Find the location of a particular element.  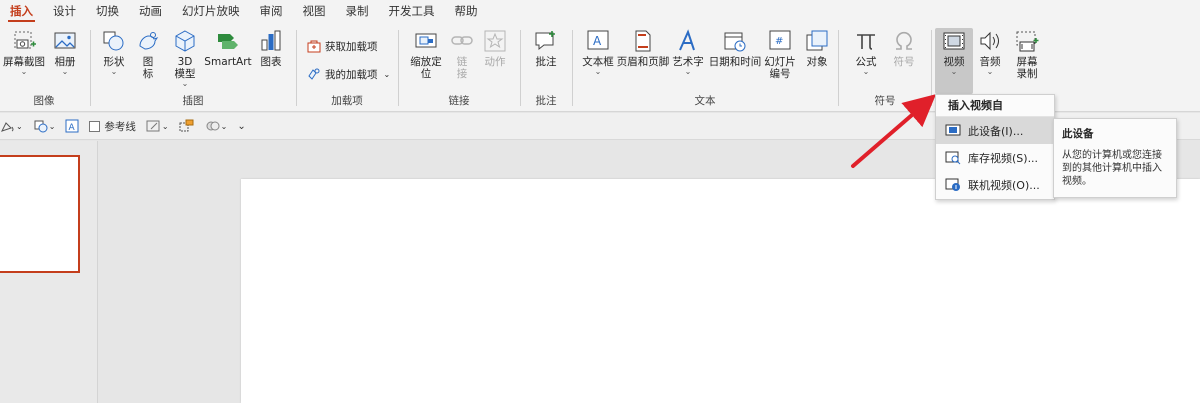

screenshot-button: 屏幕截图 ⌄ is located at coordinates (24, 52).